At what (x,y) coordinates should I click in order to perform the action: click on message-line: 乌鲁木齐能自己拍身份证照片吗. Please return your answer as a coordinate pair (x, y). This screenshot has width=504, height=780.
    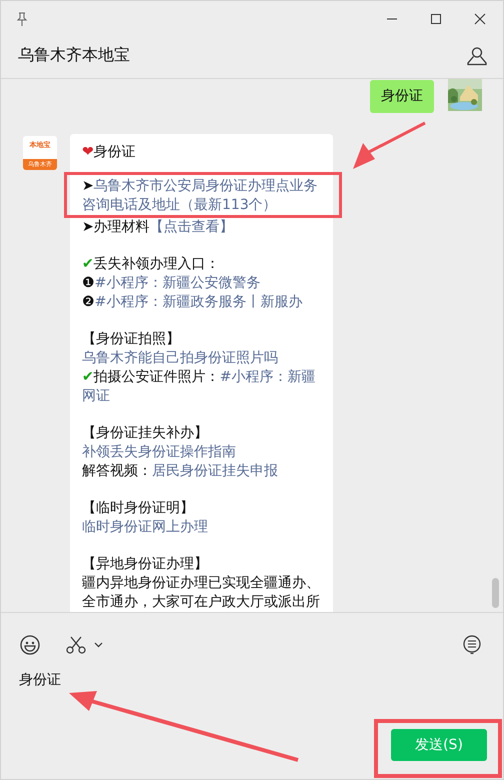
    Looking at the image, I should click on (180, 358).